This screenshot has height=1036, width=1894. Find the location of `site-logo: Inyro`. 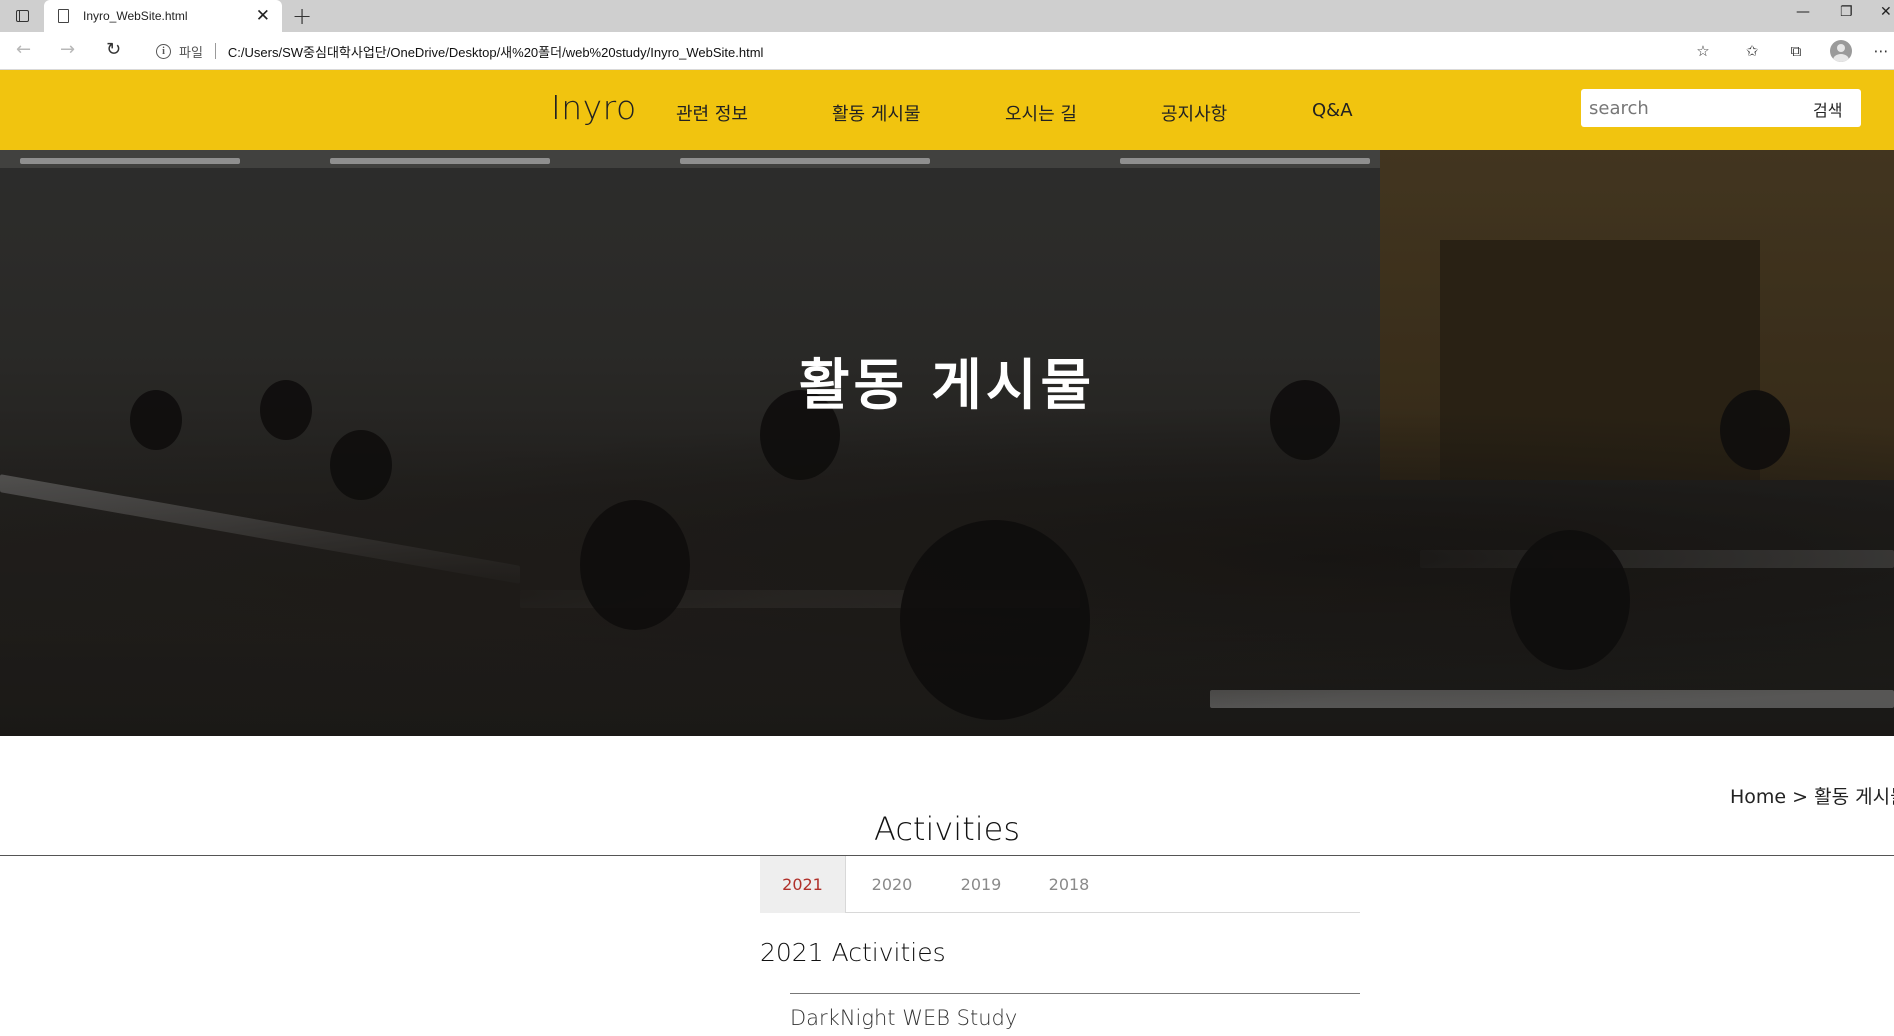

site-logo: Inyro is located at coordinates (594, 107).